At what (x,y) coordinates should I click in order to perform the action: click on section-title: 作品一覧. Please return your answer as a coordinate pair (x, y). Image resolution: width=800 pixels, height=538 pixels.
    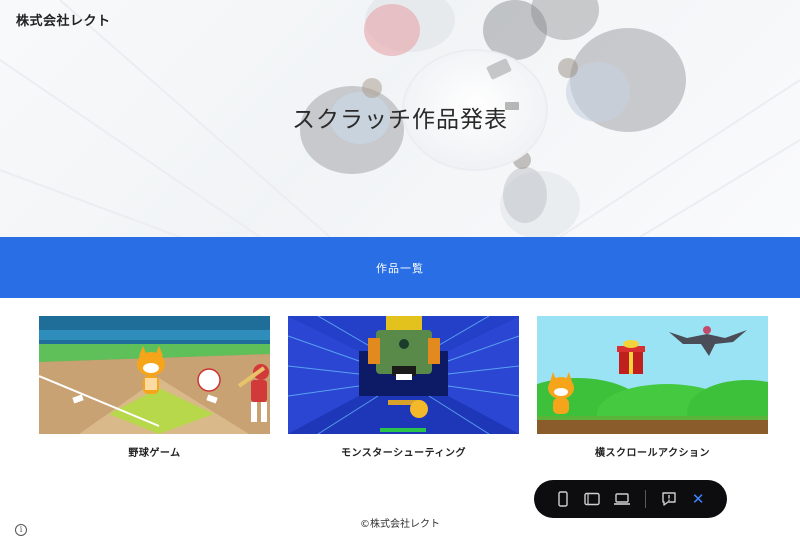
    Looking at the image, I should click on (400, 268).